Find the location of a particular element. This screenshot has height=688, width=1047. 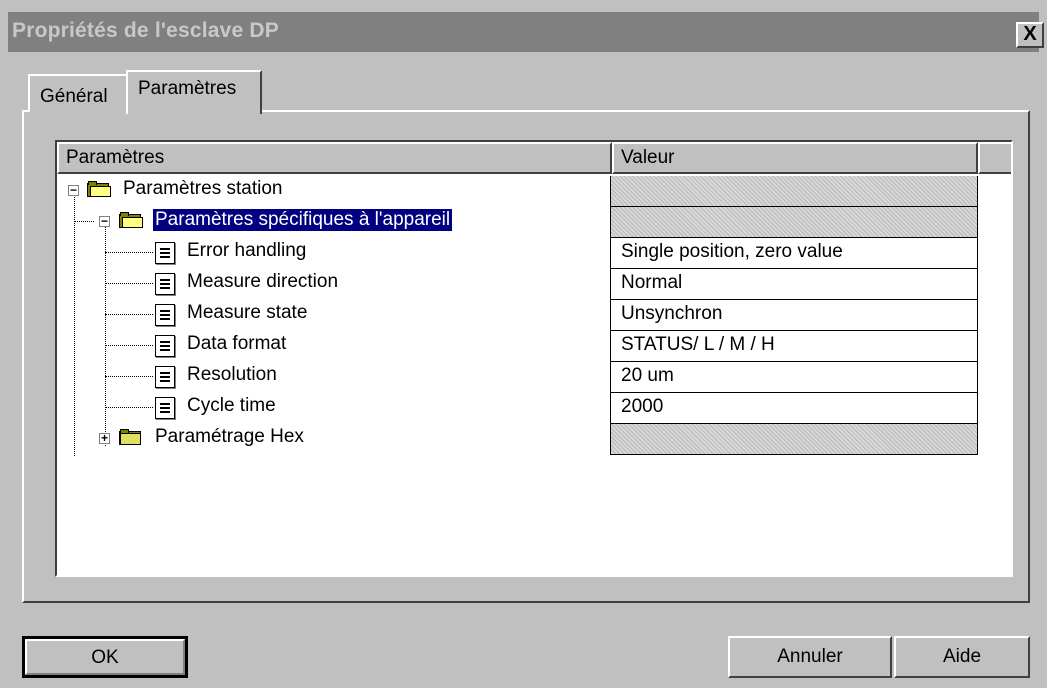

title-bar: Propriétés de l'esclave DP X is located at coordinates (526, 32).